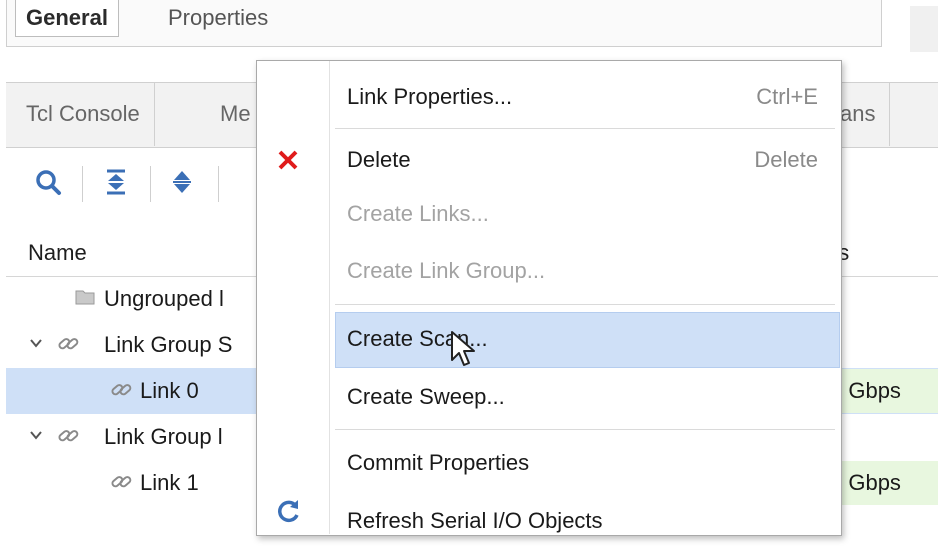  What do you see at coordinates (786, 159) in the screenshot?
I see `menu-item-shortcut: Delete` at bounding box center [786, 159].